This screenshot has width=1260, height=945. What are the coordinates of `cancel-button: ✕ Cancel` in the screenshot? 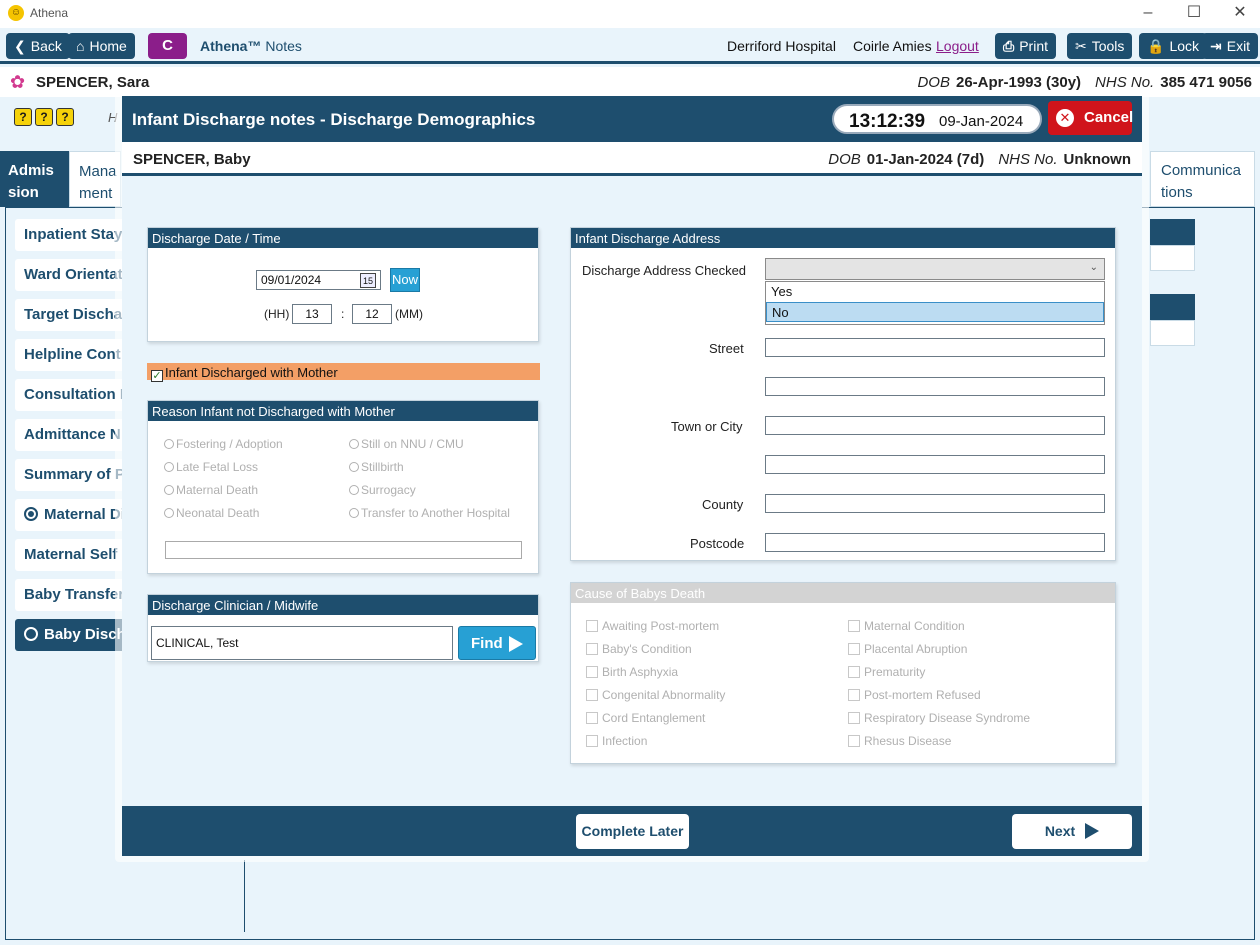 It's located at (1090, 118).